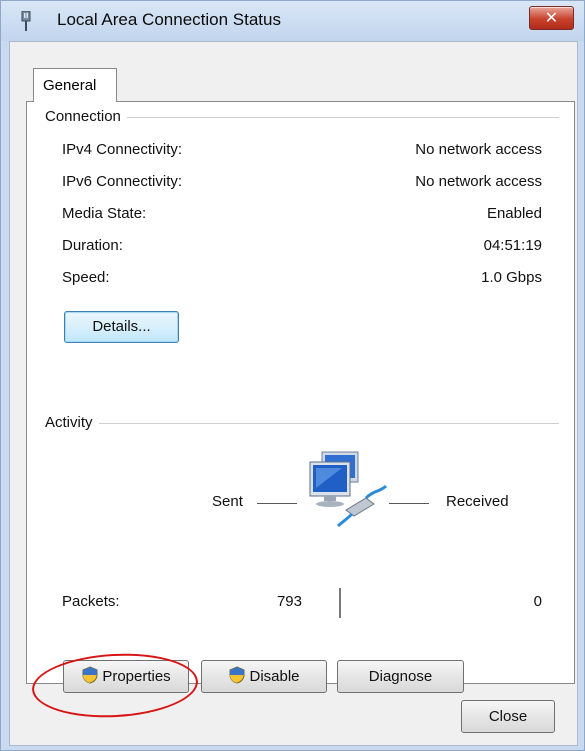 This screenshot has height=751, width=585. What do you see at coordinates (348, 489) in the screenshot?
I see `network-computers-icon` at bounding box center [348, 489].